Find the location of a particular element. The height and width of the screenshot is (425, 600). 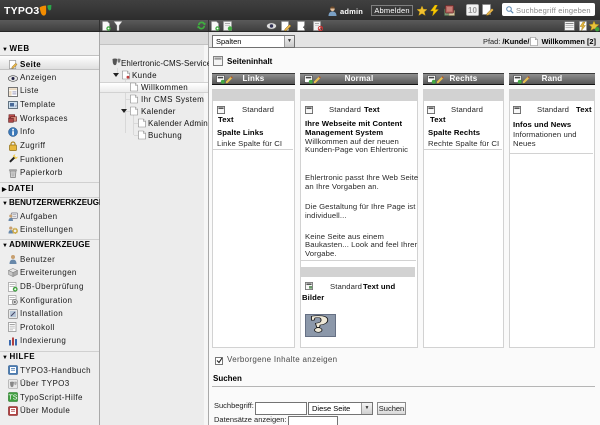

svg-text: 10 is located at coordinates (472, 10).